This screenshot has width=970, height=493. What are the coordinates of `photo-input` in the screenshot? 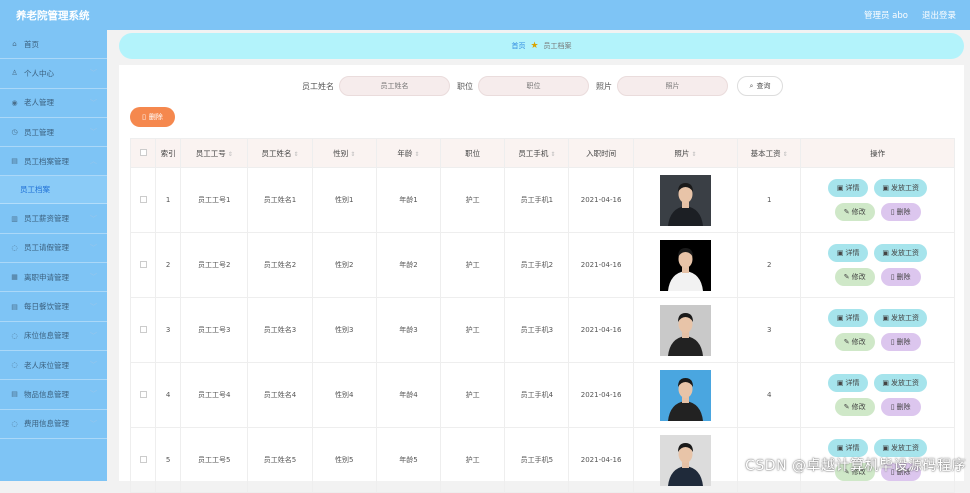 It's located at (672, 86).